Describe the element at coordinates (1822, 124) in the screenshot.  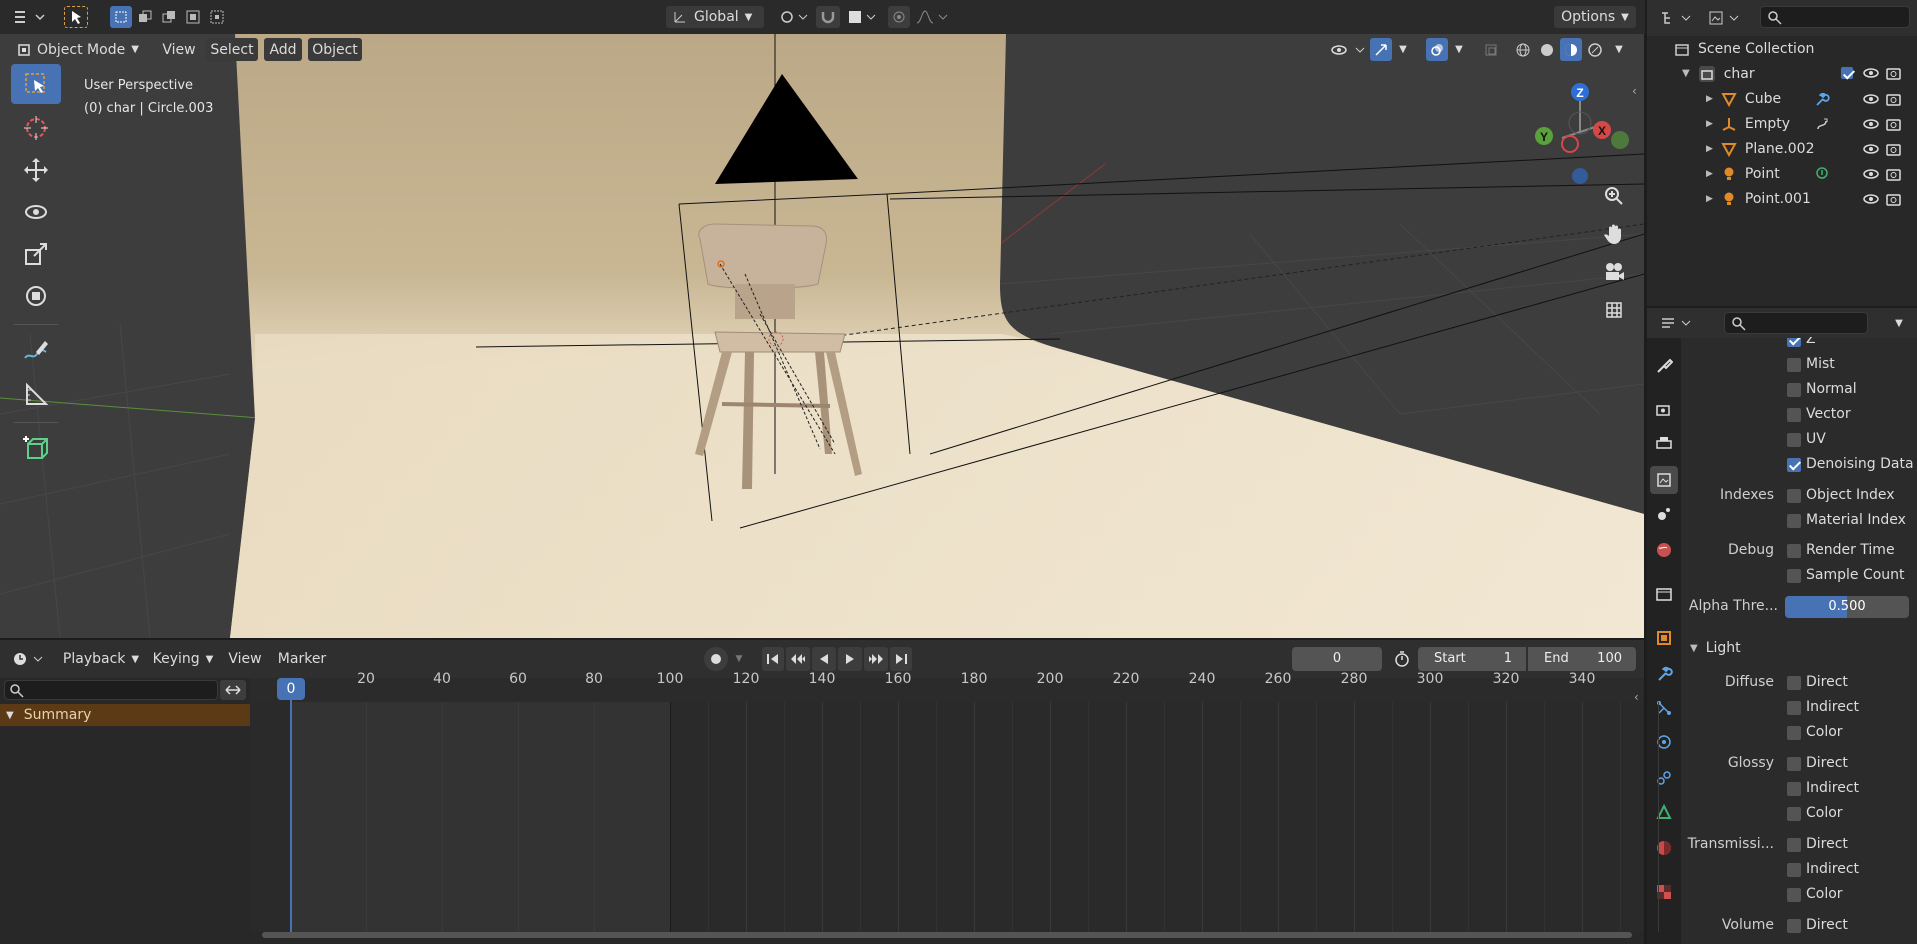
I see `constraint-icon` at that location.